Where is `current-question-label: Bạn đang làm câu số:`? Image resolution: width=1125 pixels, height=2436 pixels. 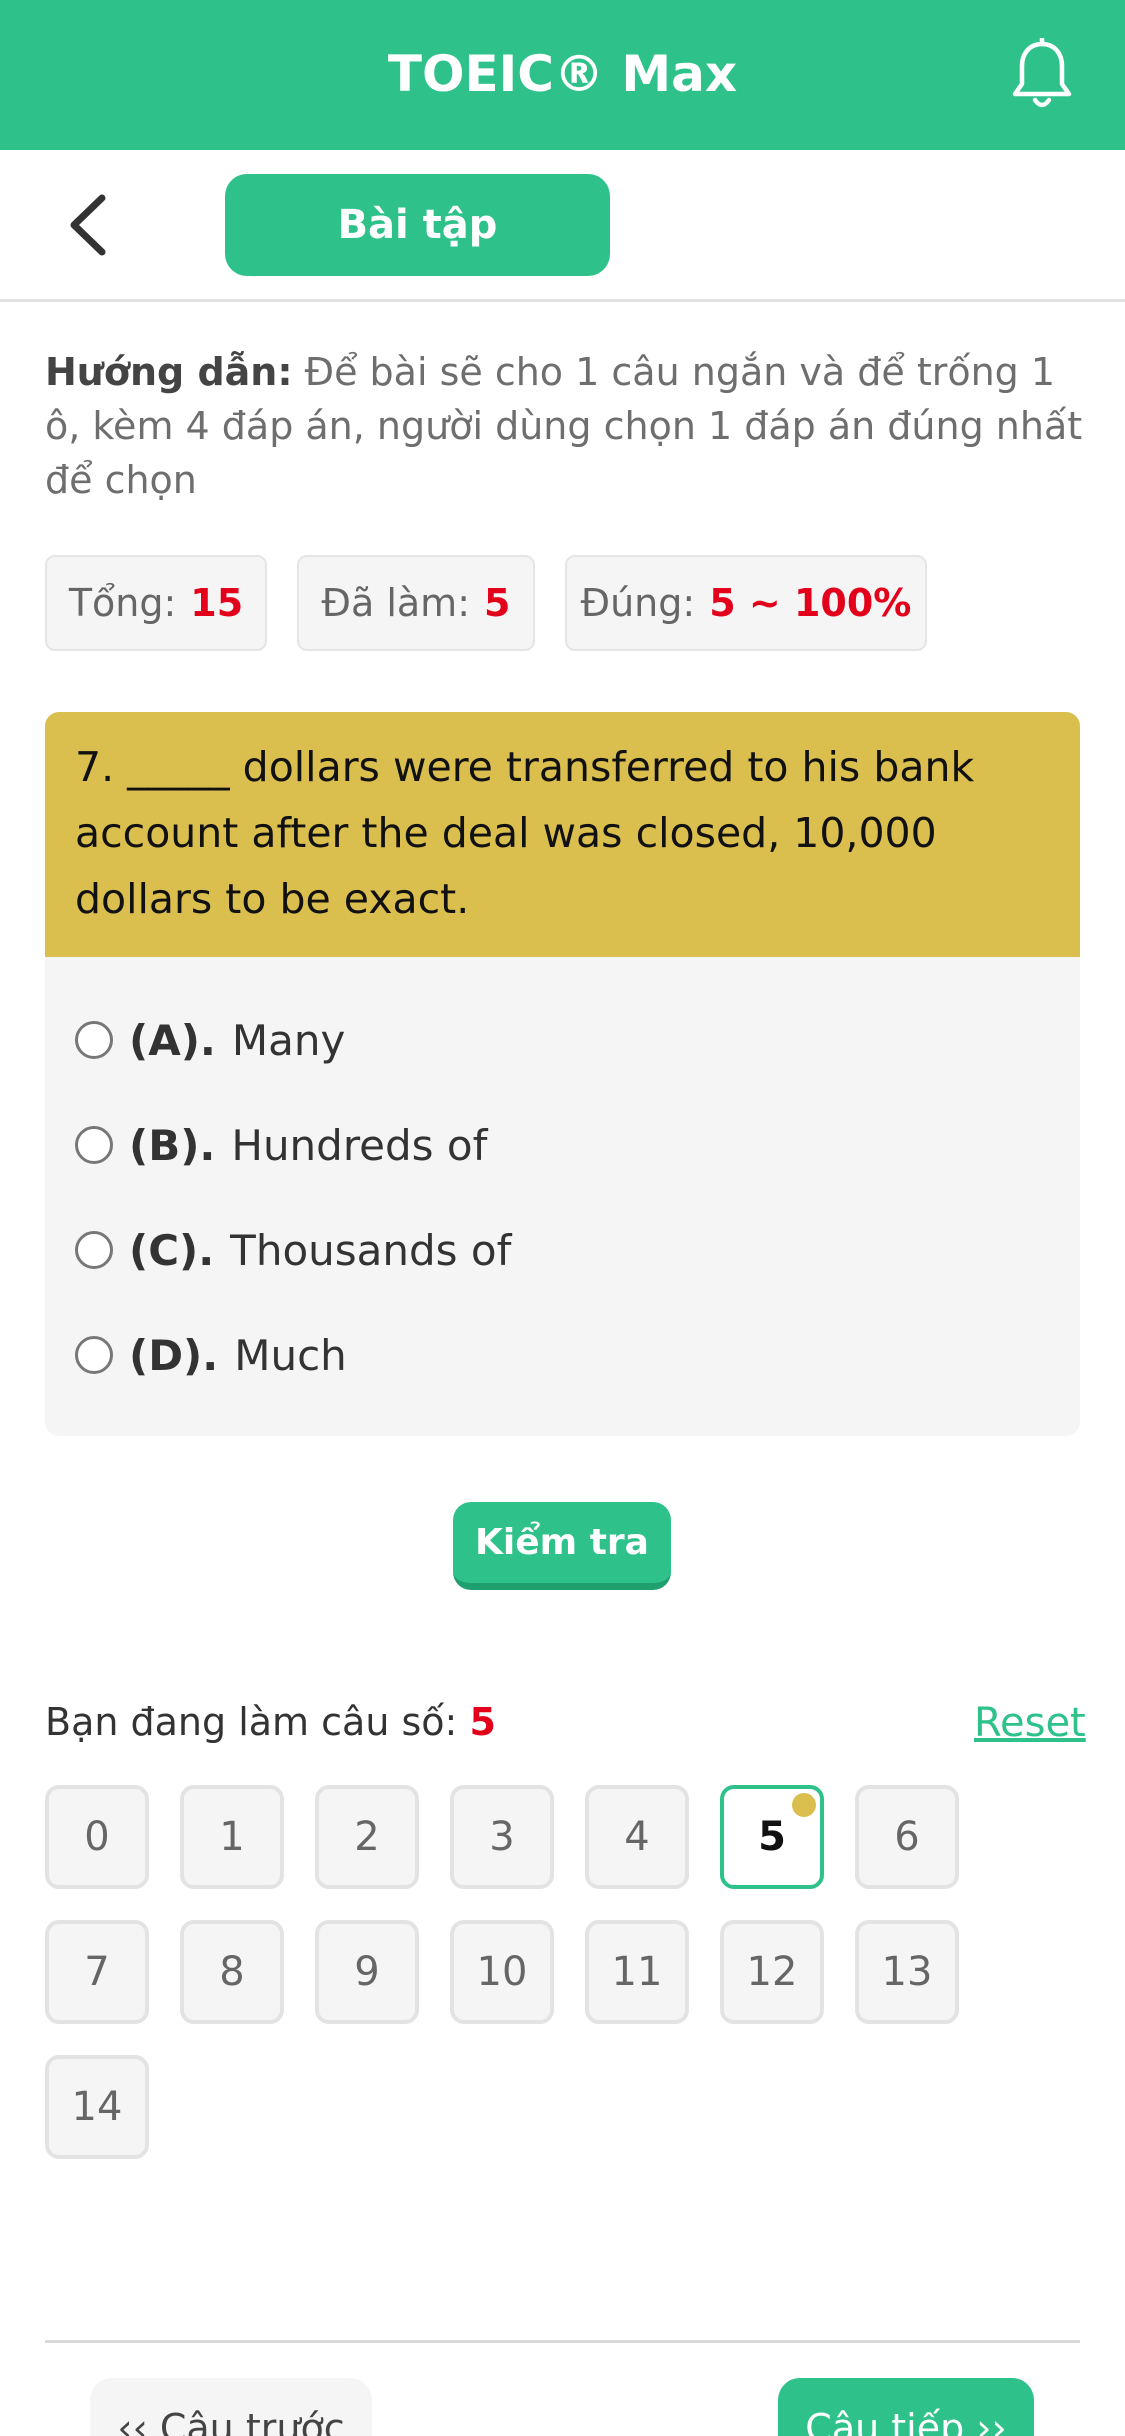
current-question-label: Bạn đang làm câu số: is located at coordinates (251, 1722).